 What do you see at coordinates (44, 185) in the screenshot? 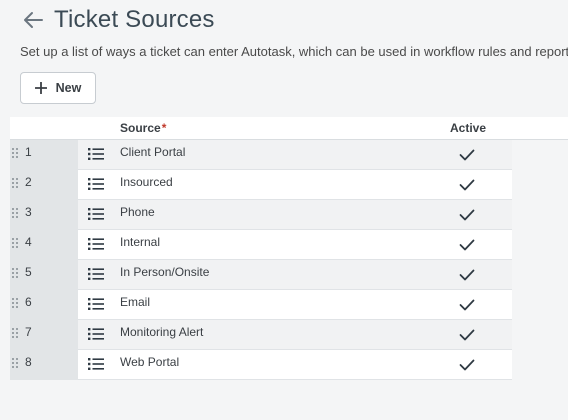
I see `row-number-cell: 2` at bounding box center [44, 185].